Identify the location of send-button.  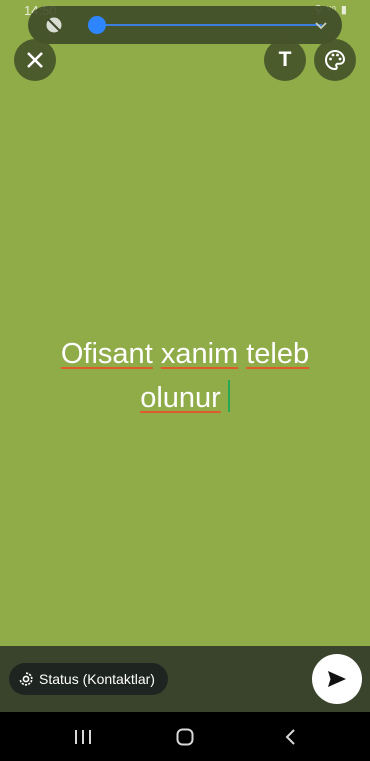
(337, 679).